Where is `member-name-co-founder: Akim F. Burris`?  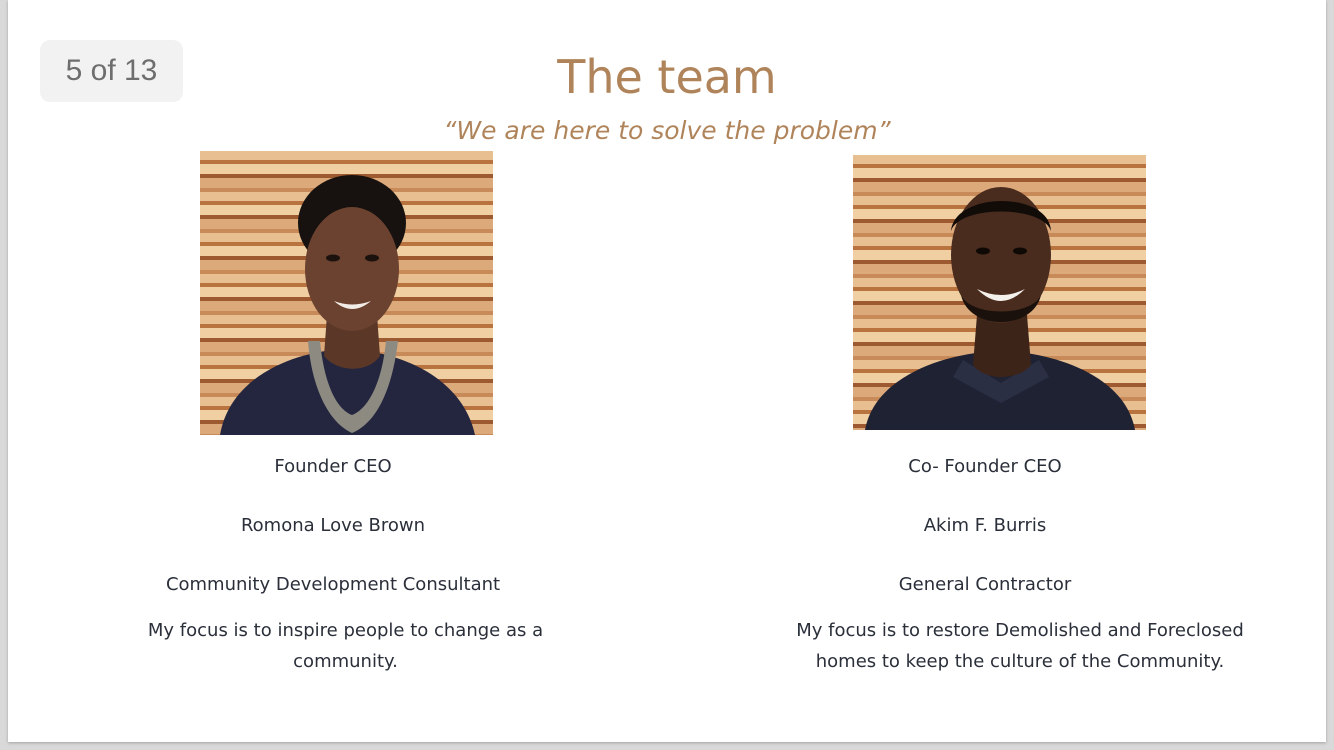
member-name-co-founder: Akim F. Burris is located at coordinates (985, 525).